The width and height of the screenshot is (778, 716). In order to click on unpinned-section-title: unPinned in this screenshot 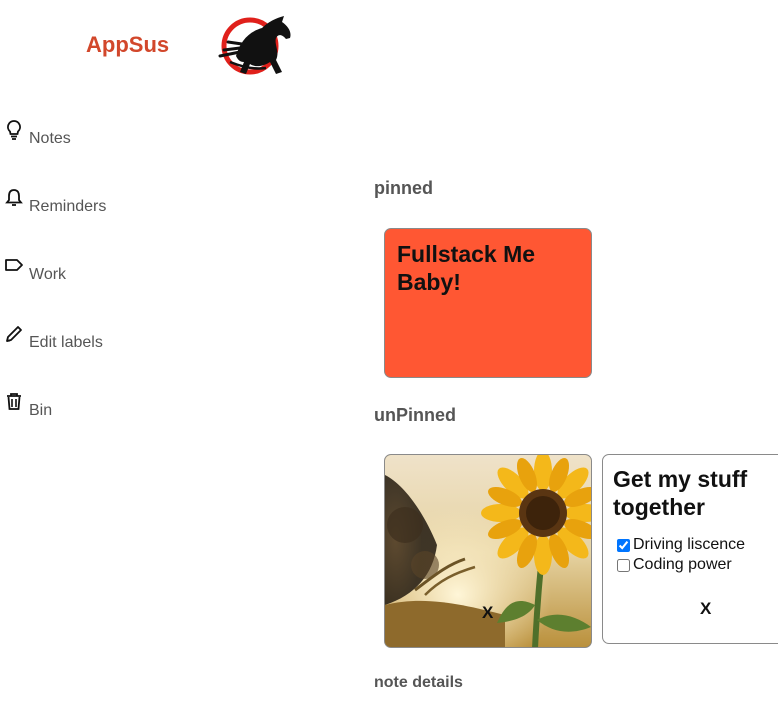, I will do `click(415, 415)`.